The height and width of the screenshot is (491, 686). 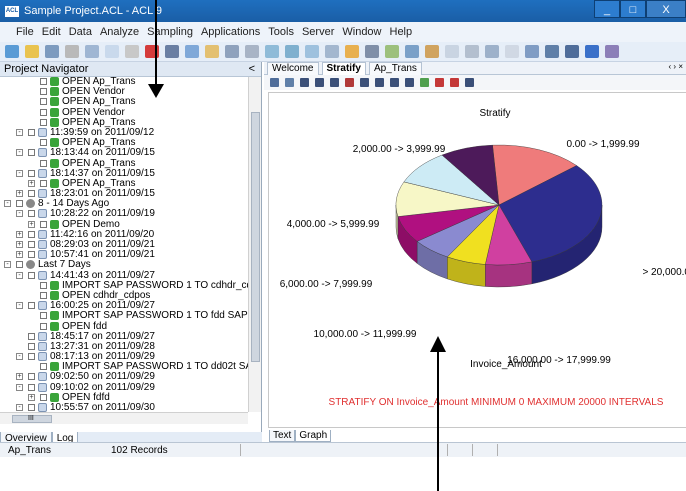 I want to click on tree-row: IMPORT SAP PASSWORD 1 TO fdd SAP SOURCE, so click(x=124, y=316).